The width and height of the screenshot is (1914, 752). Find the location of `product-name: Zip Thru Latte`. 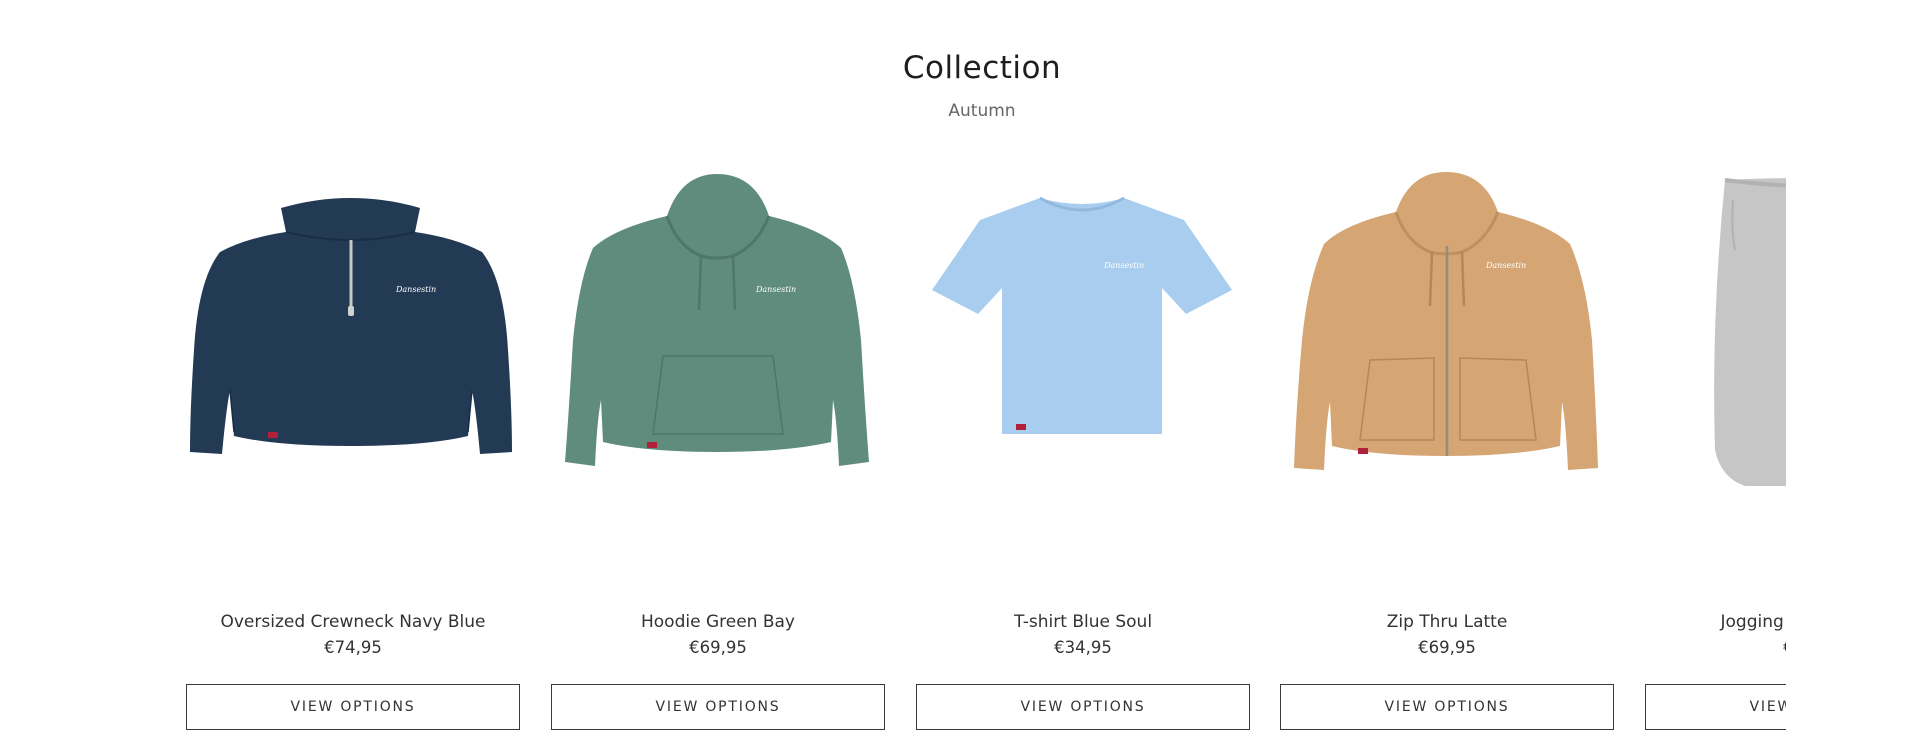

product-name: Zip Thru Latte is located at coordinates (1447, 622).